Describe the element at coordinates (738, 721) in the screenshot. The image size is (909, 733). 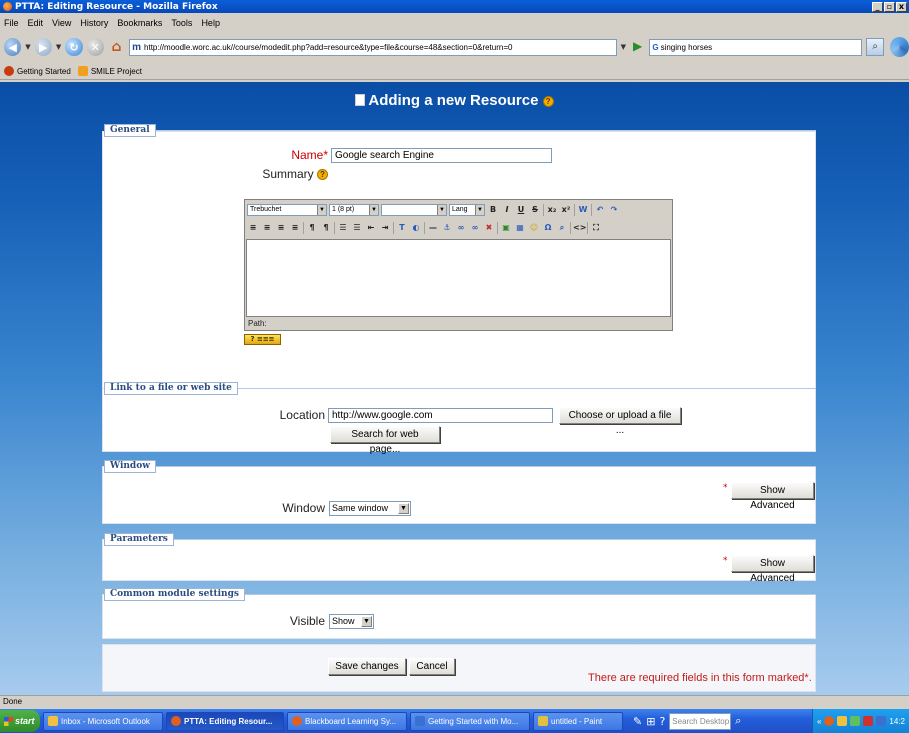
I see `search-icon: ⌕` at that location.